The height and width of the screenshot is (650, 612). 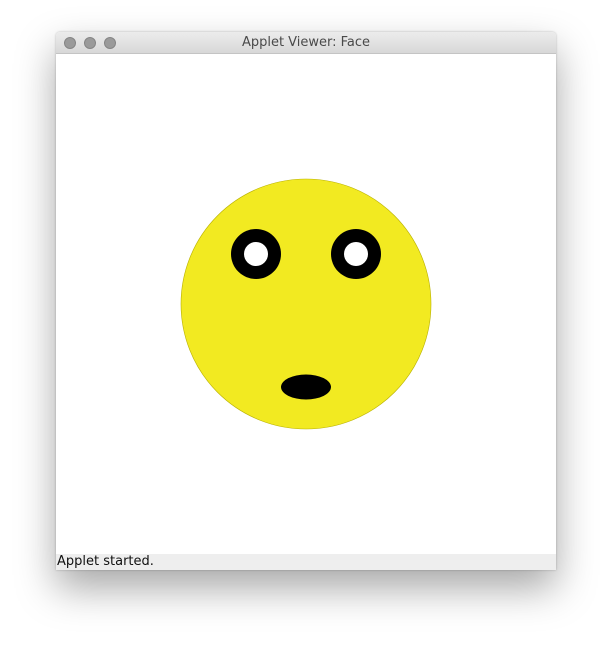 I want to click on status-bar: Applet started., so click(x=306, y=562).